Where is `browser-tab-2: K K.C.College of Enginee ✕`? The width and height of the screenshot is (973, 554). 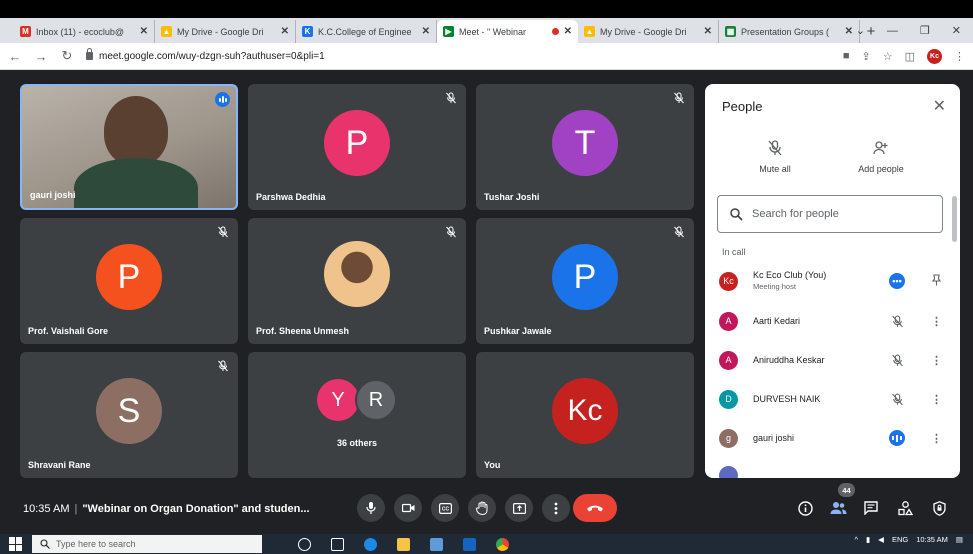
browser-tab-2: K K.C.College of Enginee ✕ is located at coordinates (366, 31).